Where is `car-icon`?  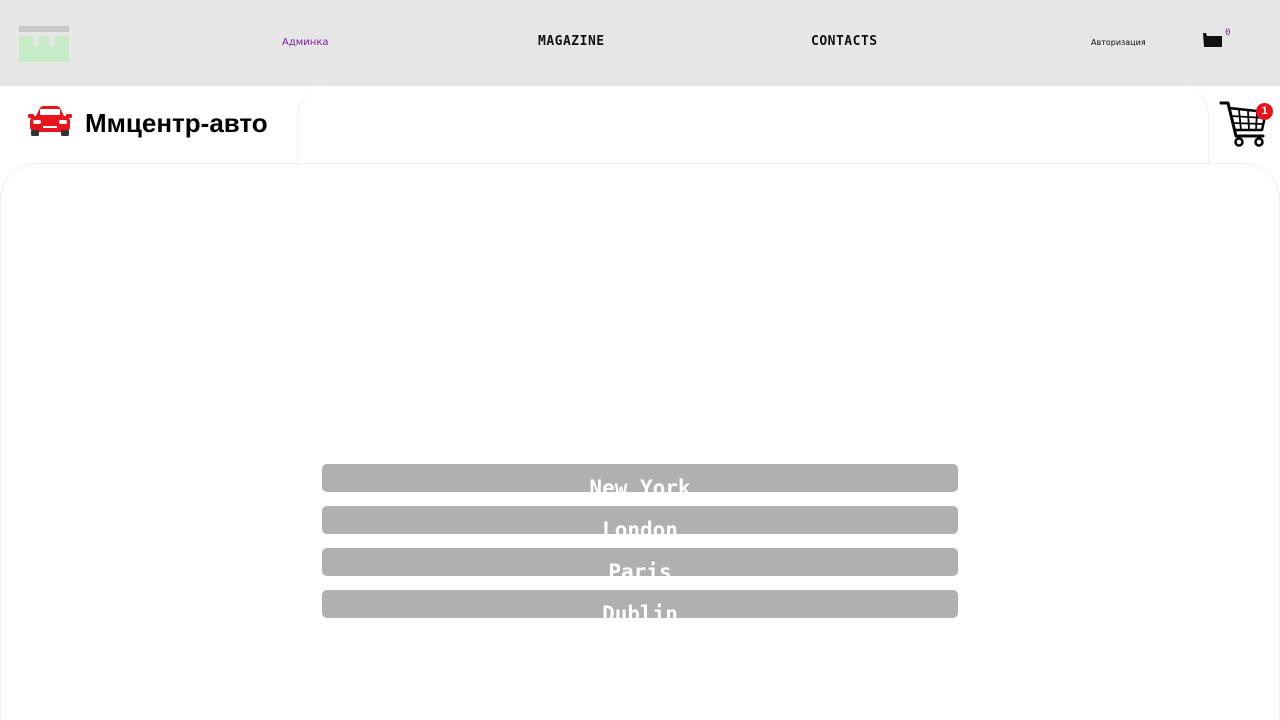
car-icon is located at coordinates (50, 121).